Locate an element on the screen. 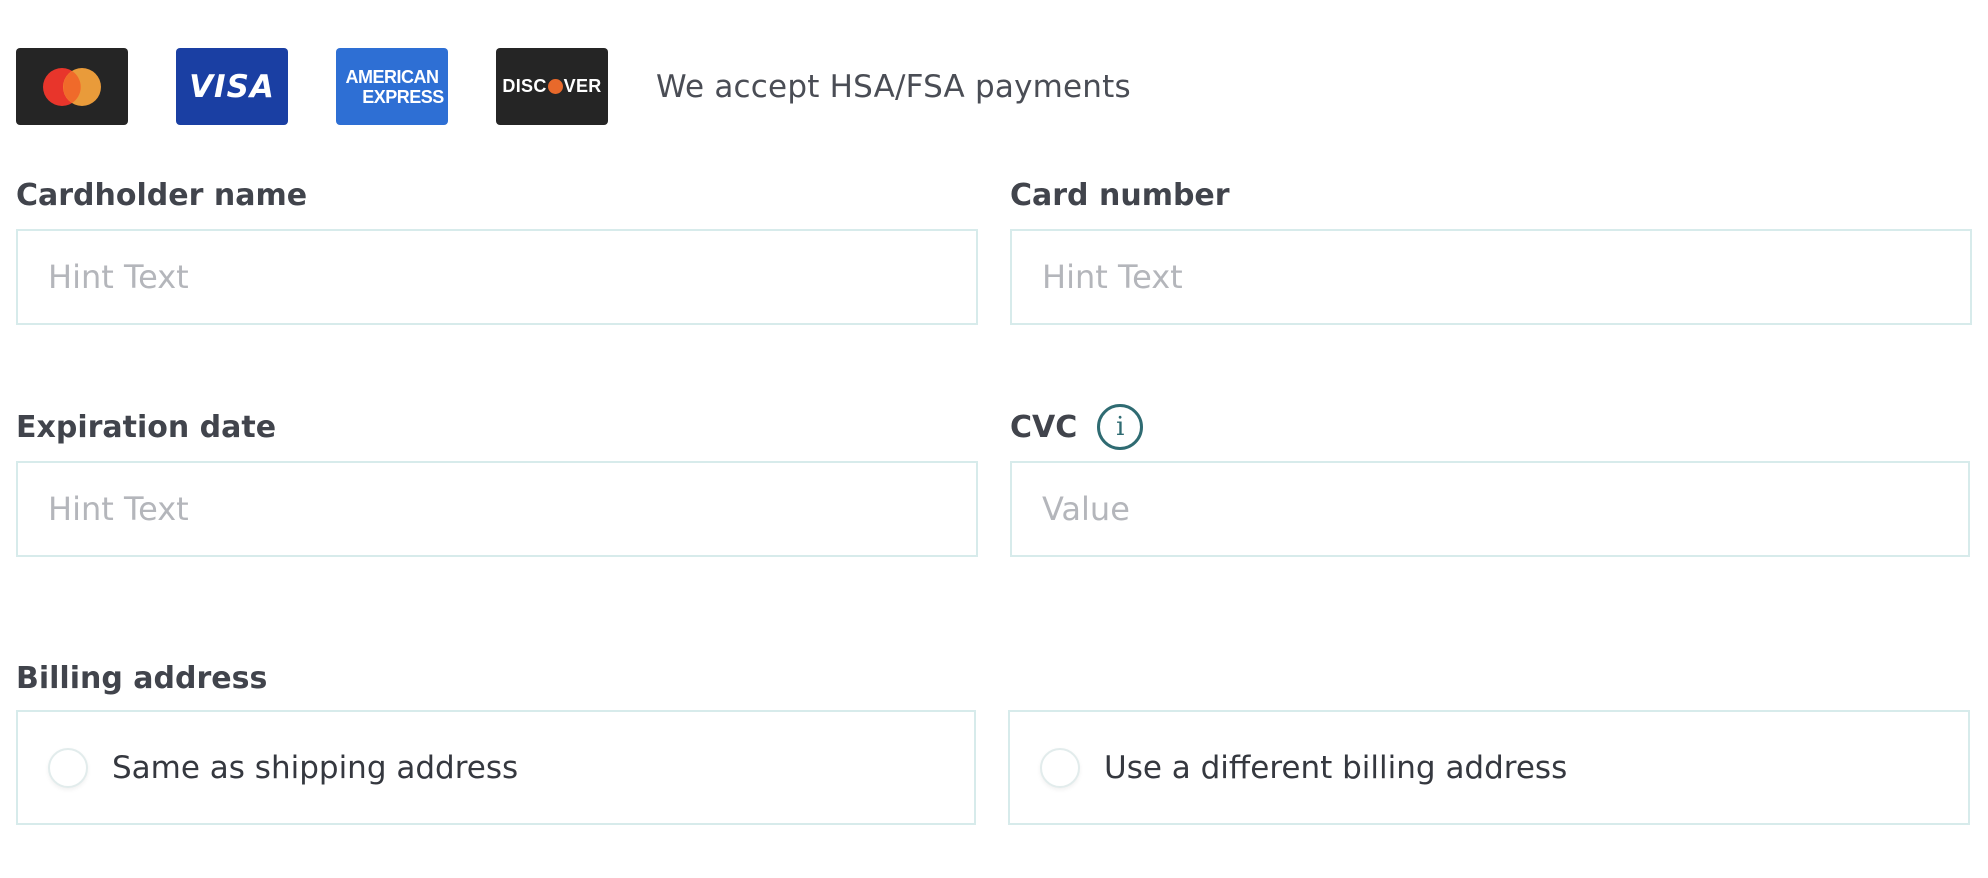 Image resolution: width=1988 pixels, height=878 pixels. billing-option-same-as-shipping: Same as shipping address is located at coordinates (496, 767).